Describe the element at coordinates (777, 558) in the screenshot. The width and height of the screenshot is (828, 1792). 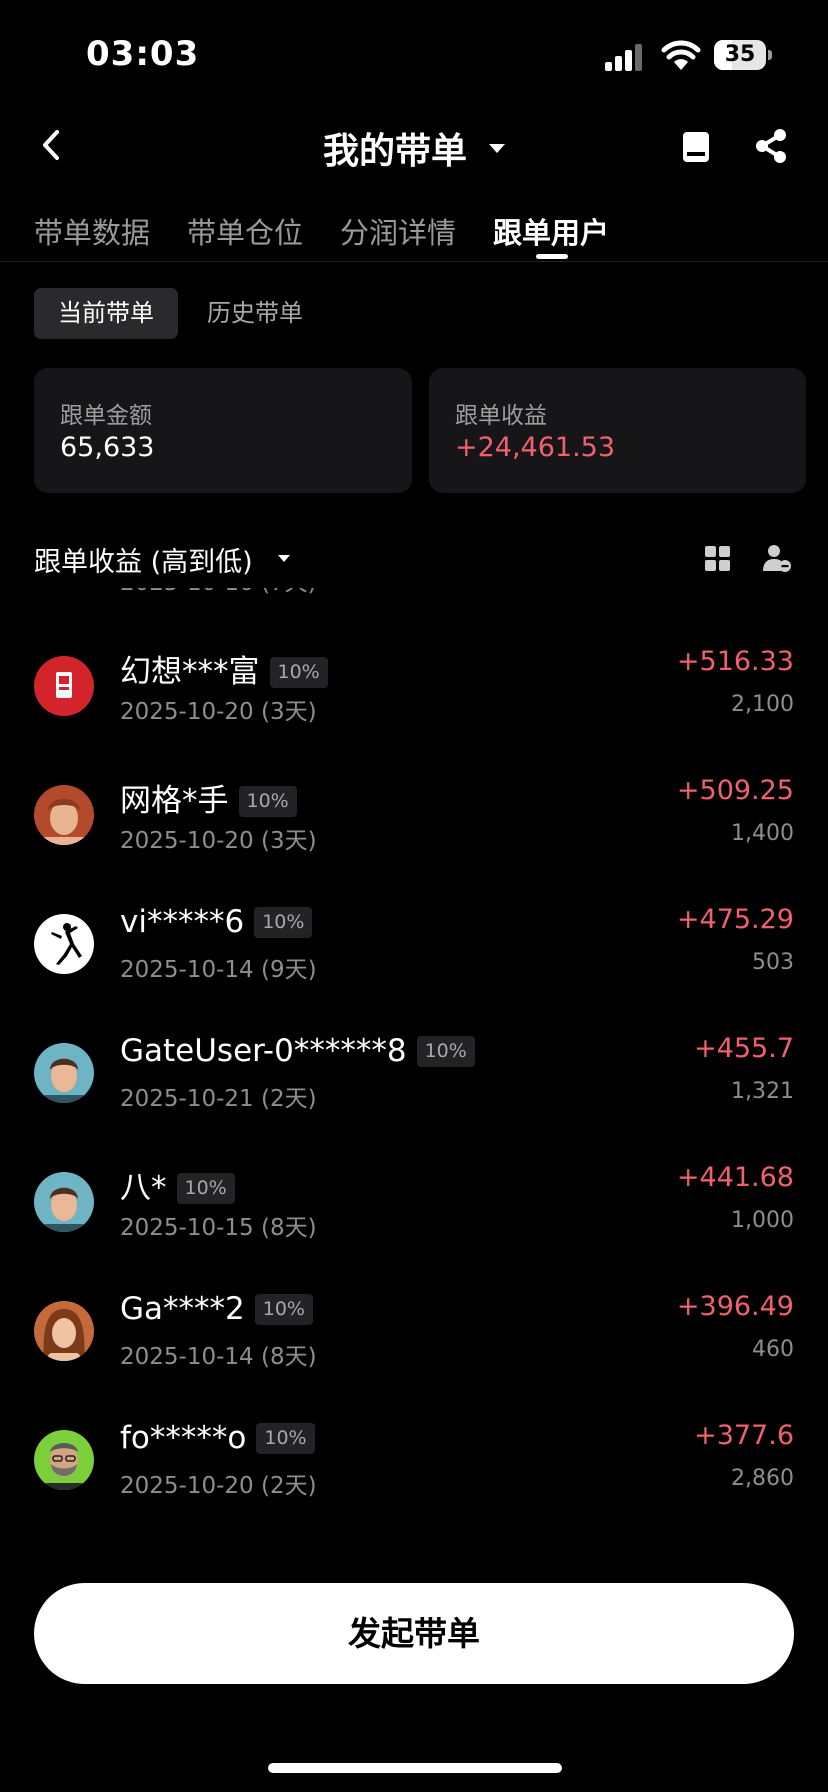
I see `remove-user-icon` at that location.